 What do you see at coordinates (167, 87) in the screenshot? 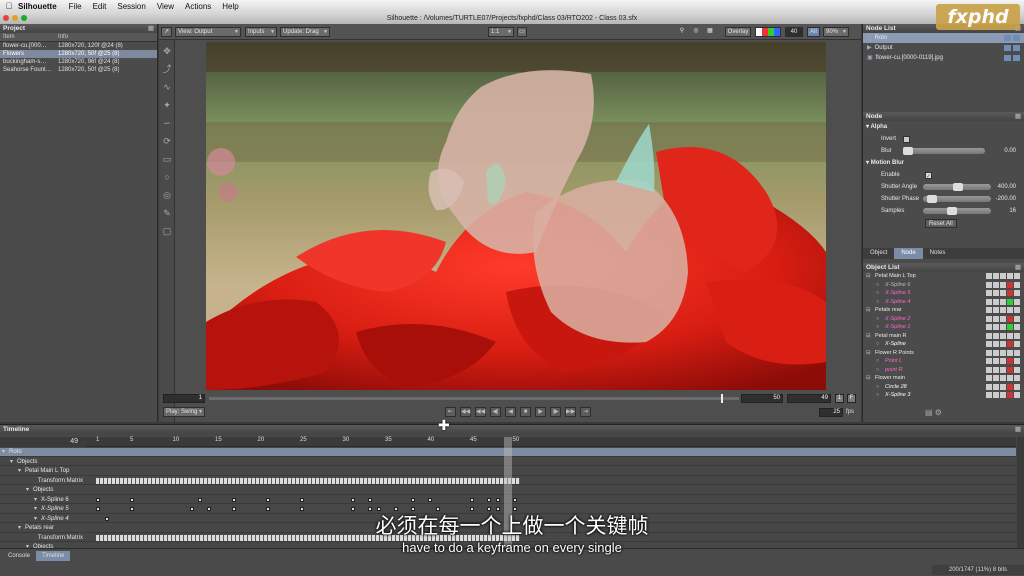
I see `bspline-tool-icon: ∿` at bounding box center [167, 87].